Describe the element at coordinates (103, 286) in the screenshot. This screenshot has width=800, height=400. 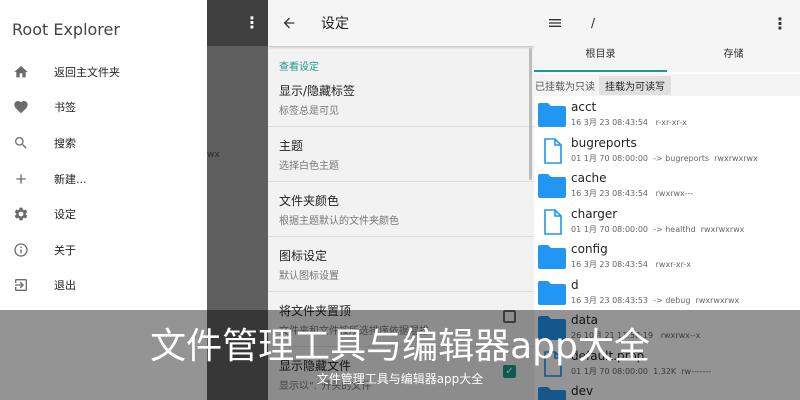
I see `drawer-item-exit: 退出` at that location.